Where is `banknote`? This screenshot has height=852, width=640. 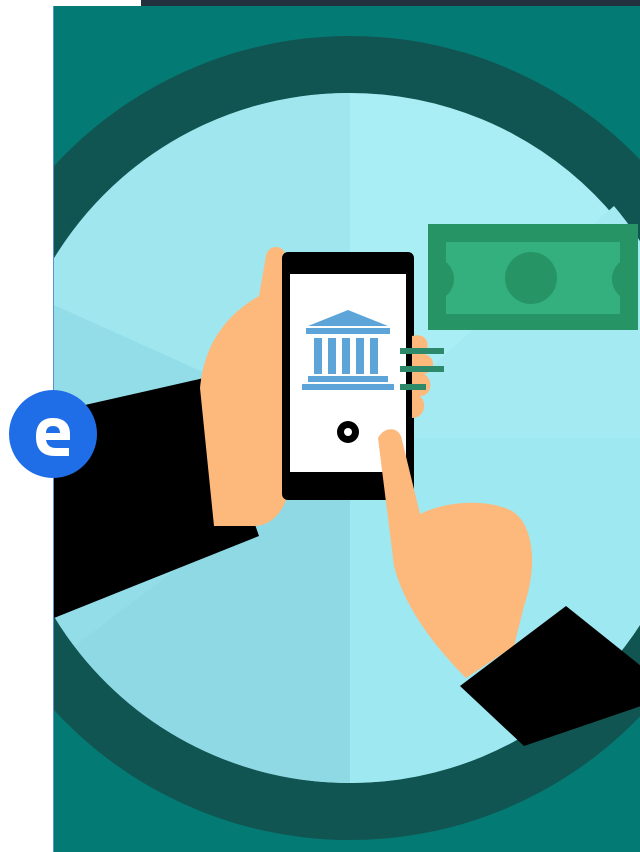
banknote is located at coordinates (533, 277).